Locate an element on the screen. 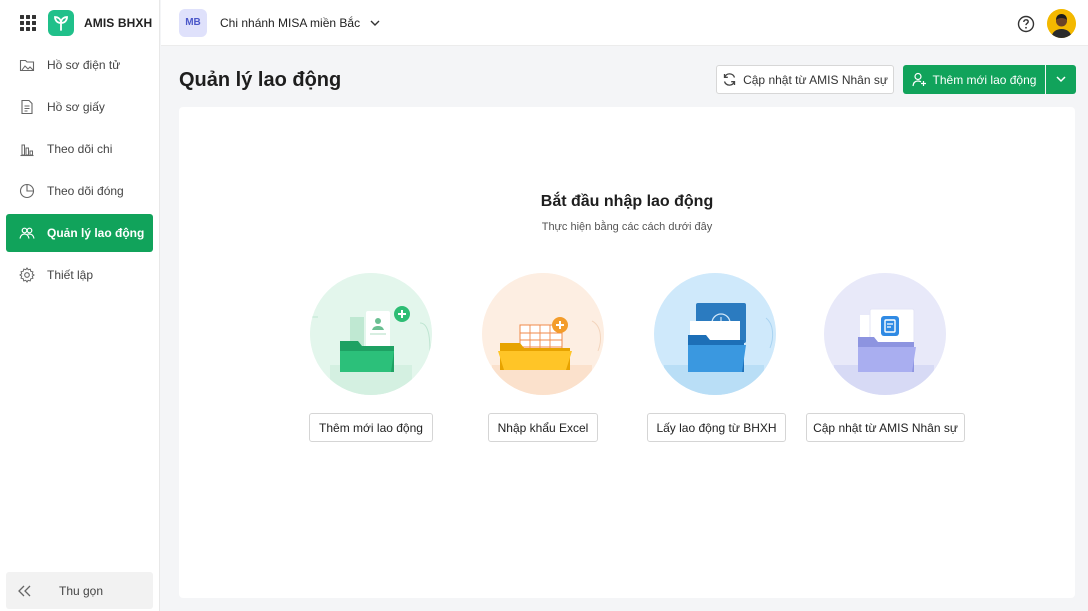 This screenshot has height=611, width=1088. pie-chart-icon is located at coordinates (27, 191).